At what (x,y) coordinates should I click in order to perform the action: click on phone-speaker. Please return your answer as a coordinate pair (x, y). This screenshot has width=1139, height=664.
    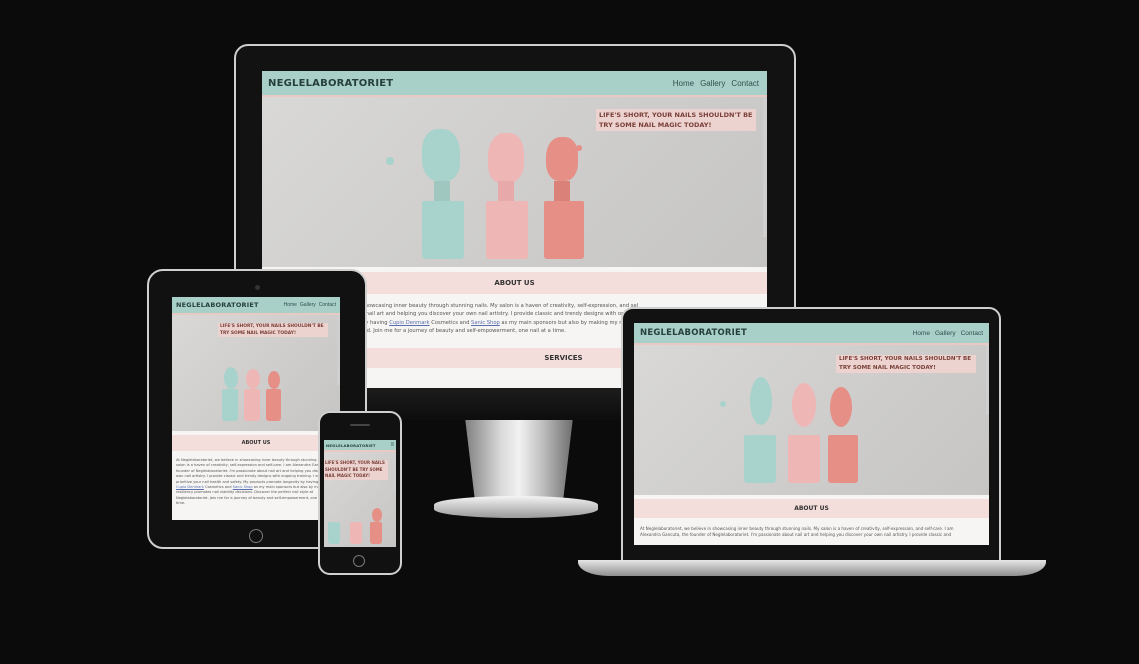
    Looking at the image, I should click on (360, 425).